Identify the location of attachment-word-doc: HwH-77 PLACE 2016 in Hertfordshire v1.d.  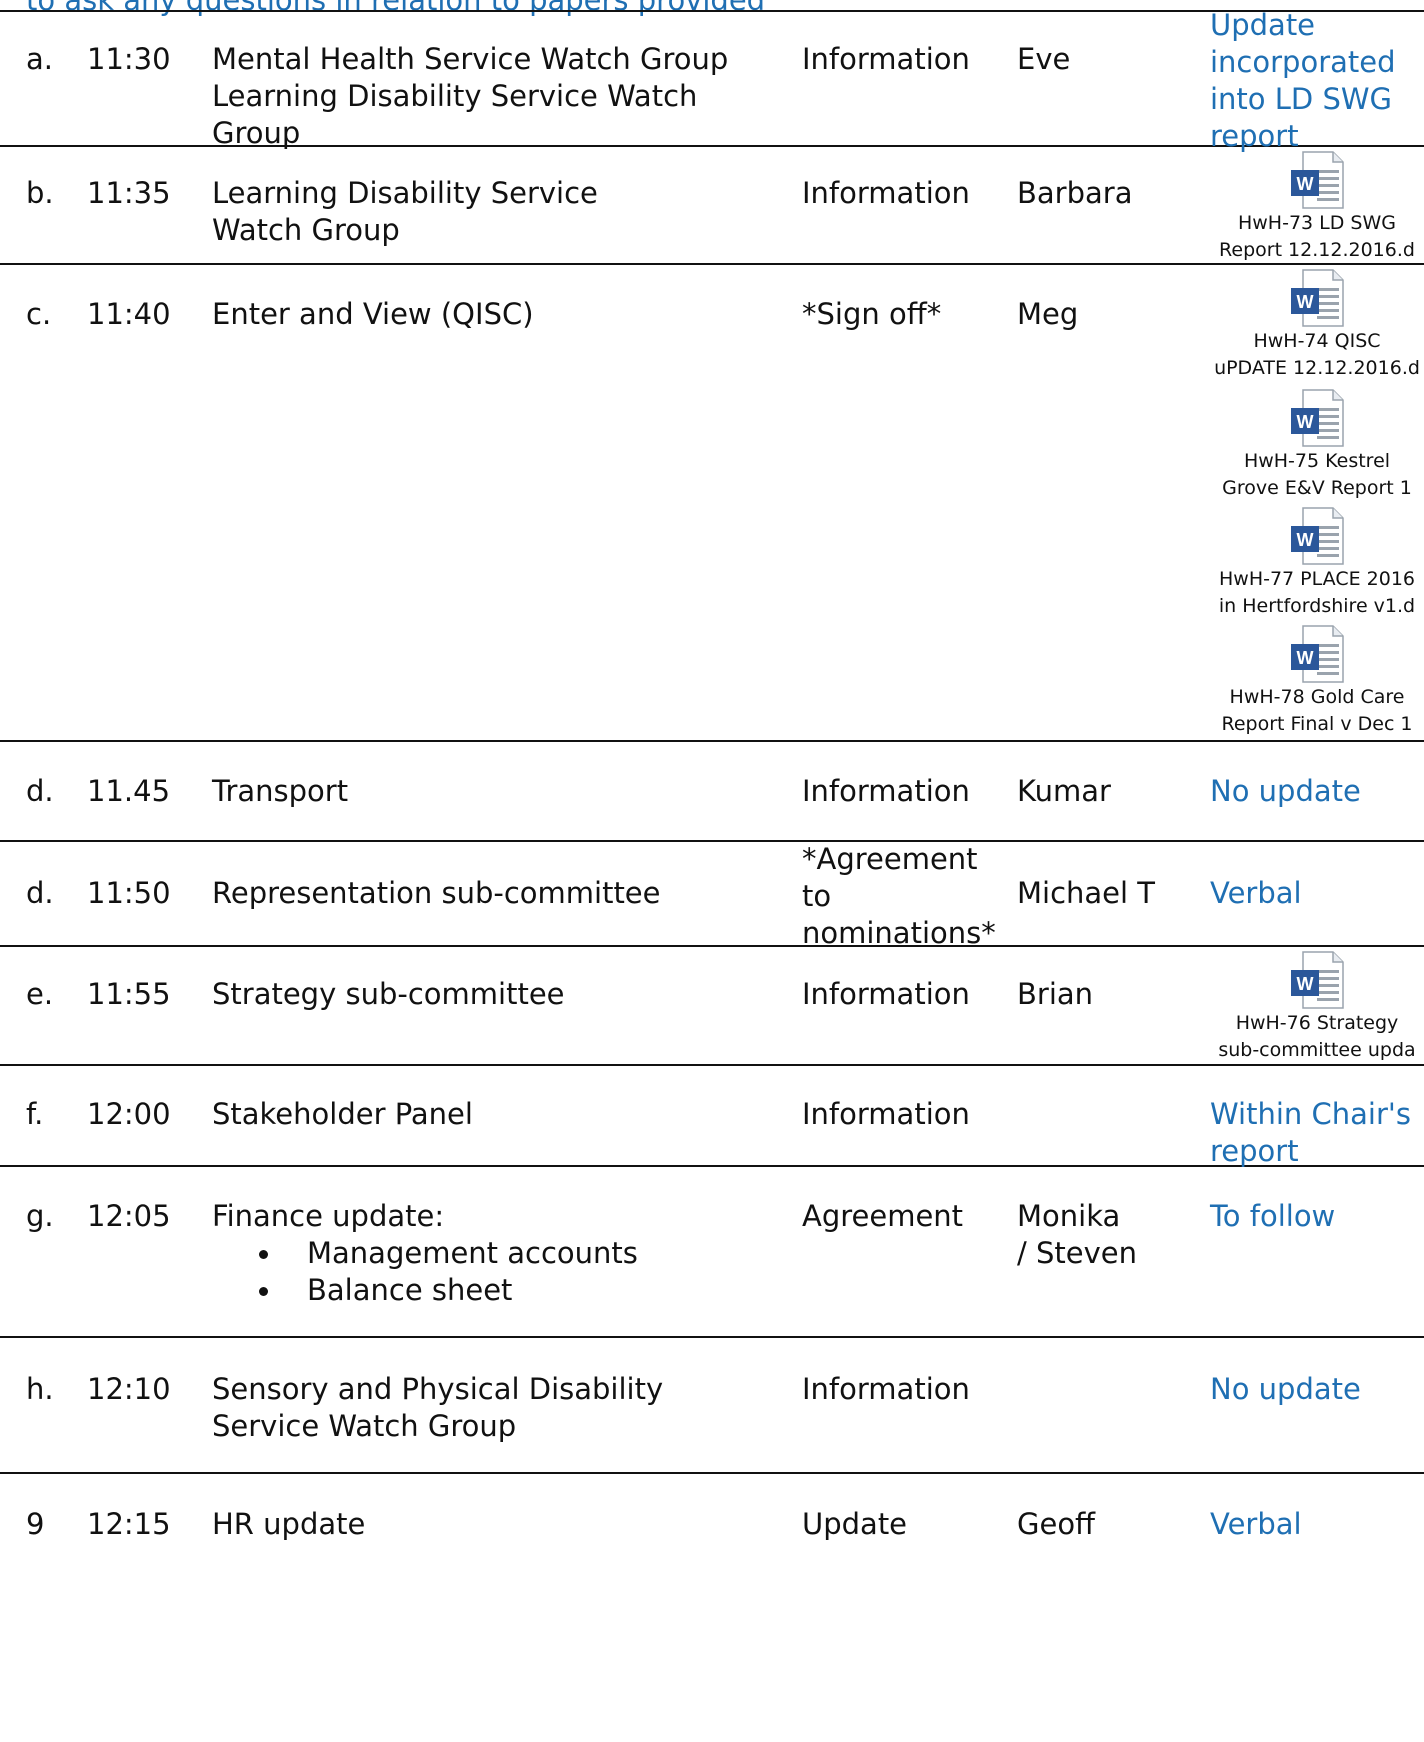
(1317, 563).